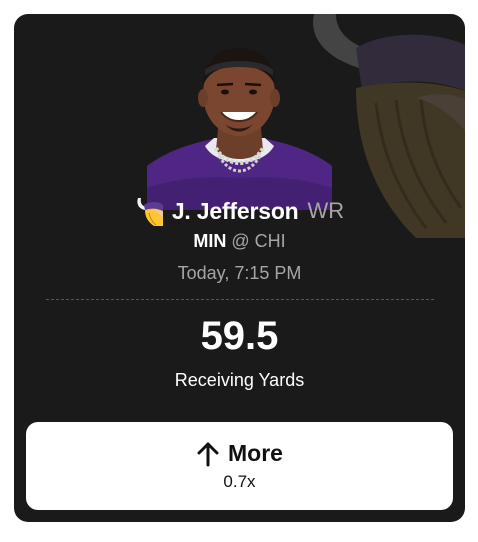 The width and height of the screenshot is (478, 542). Describe the element at coordinates (239, 481) in the screenshot. I see `payout-multiplier: 0.7x` at that location.